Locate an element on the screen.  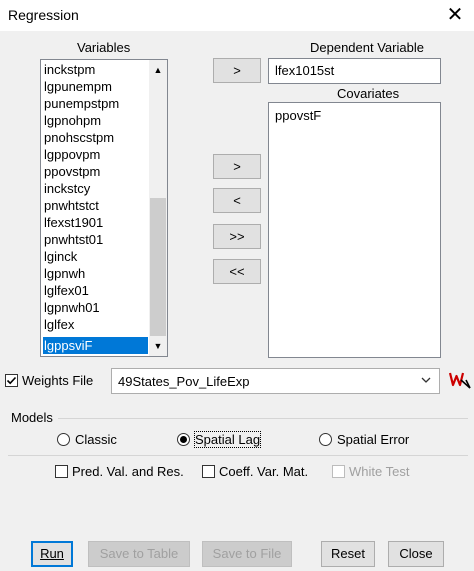
list-item: lgpnwh01 is located at coordinates (71, 307).